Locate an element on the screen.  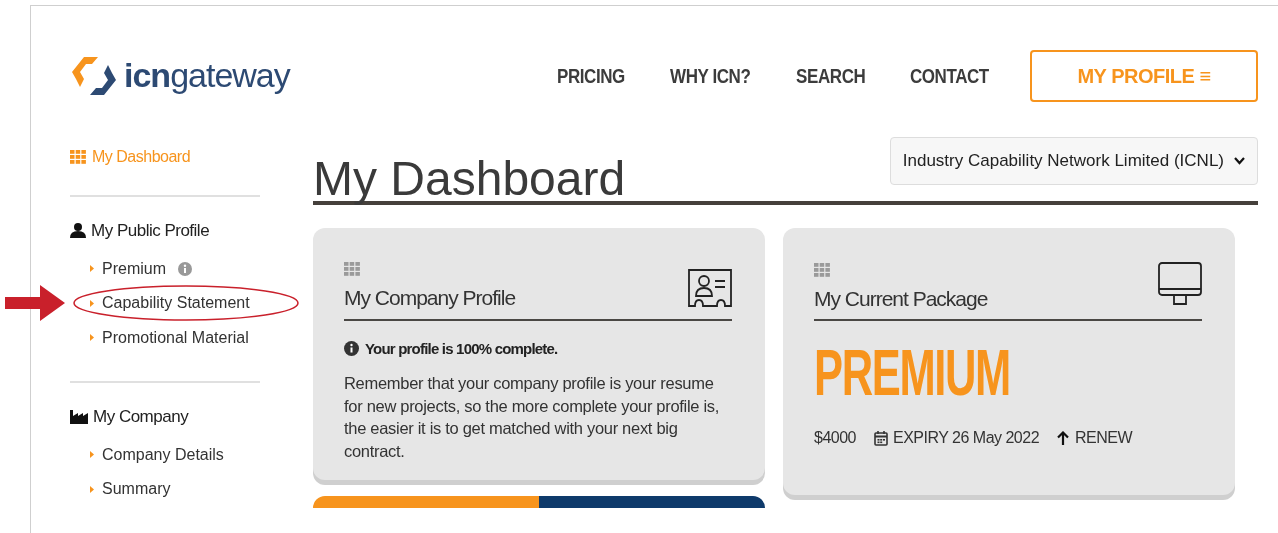
sidebar-heading: My Public Profile is located at coordinates (165, 231).